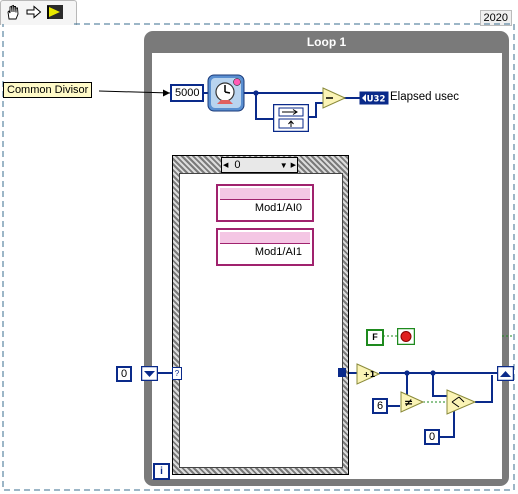 The width and height of the screenshot is (518, 494). What do you see at coordinates (425, 97) in the screenshot?
I see `elapsed-usec-label: Elapsed usec` at bounding box center [425, 97].